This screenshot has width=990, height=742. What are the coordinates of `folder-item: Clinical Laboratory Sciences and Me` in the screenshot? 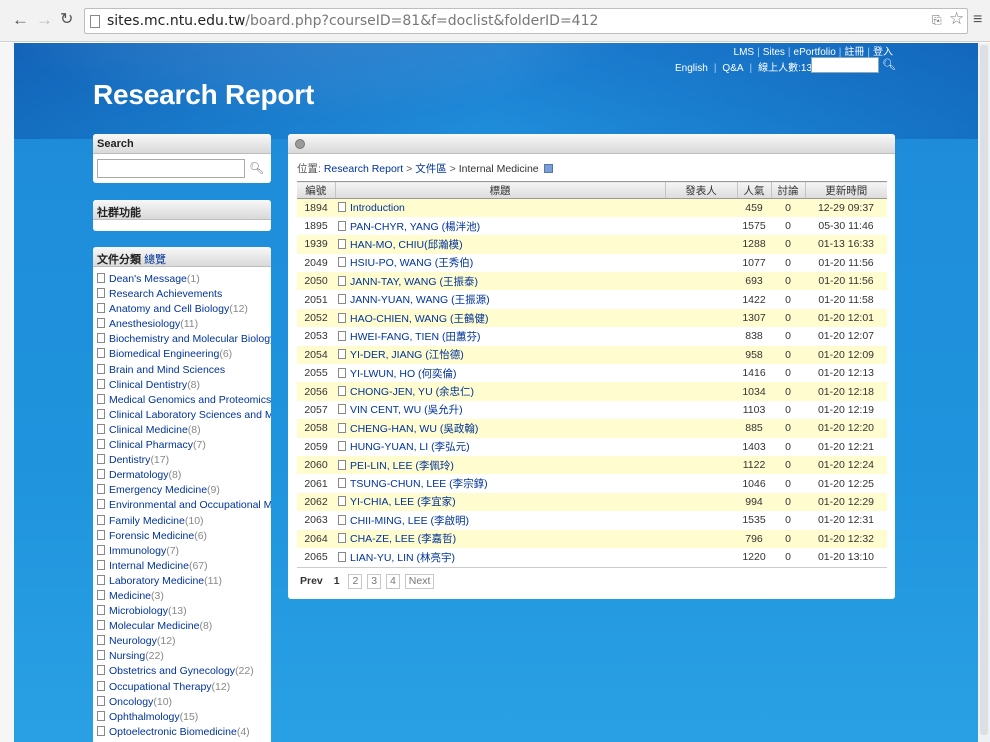 It's located at (184, 415).